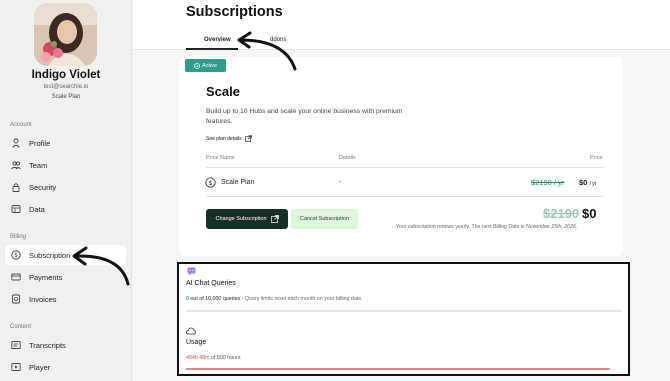  What do you see at coordinates (589, 213) in the screenshot?
I see `total-new-price: $0` at bounding box center [589, 213].